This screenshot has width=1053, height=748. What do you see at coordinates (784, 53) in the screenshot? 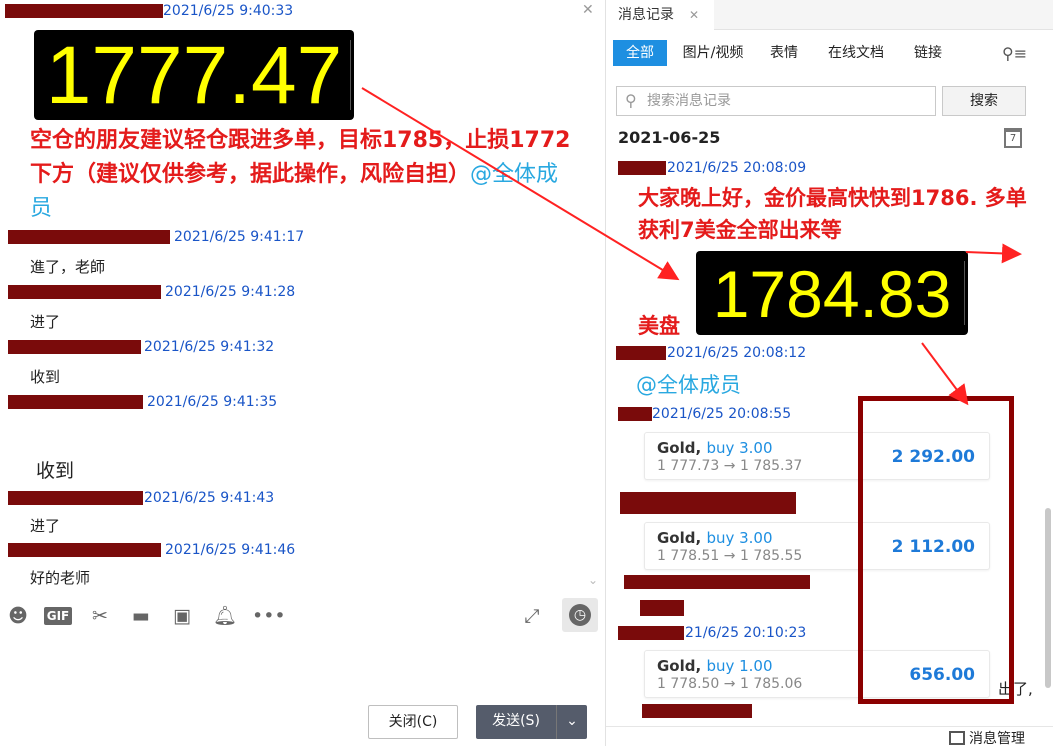
I see `filter-tab-emoji: 表情` at bounding box center [784, 53].